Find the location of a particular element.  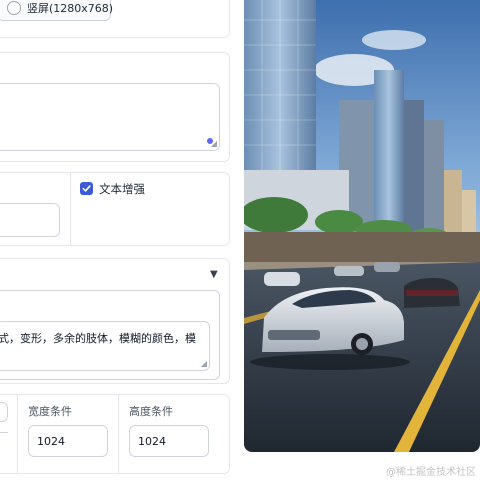

negative-prompt-textarea: ◢ is located at coordinates (105, 346).